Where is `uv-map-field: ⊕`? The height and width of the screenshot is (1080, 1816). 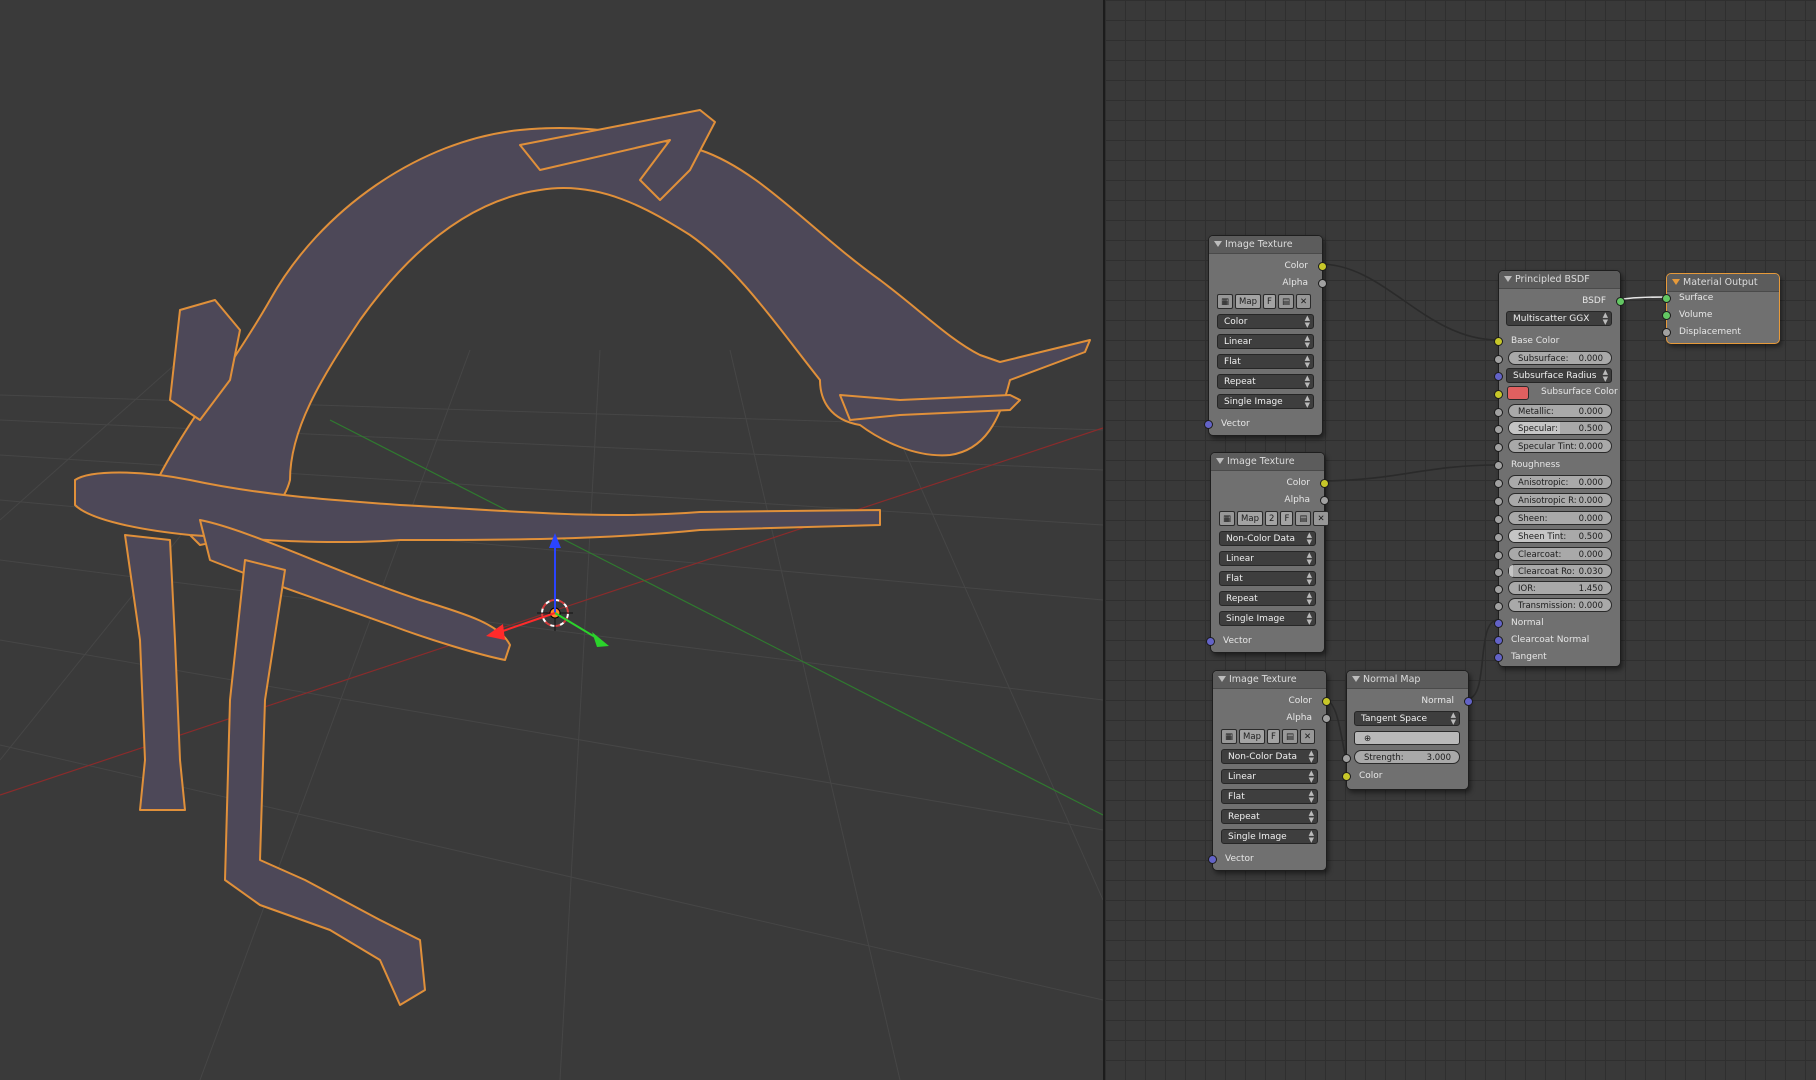
uv-map-field: ⊕ is located at coordinates (1407, 738).